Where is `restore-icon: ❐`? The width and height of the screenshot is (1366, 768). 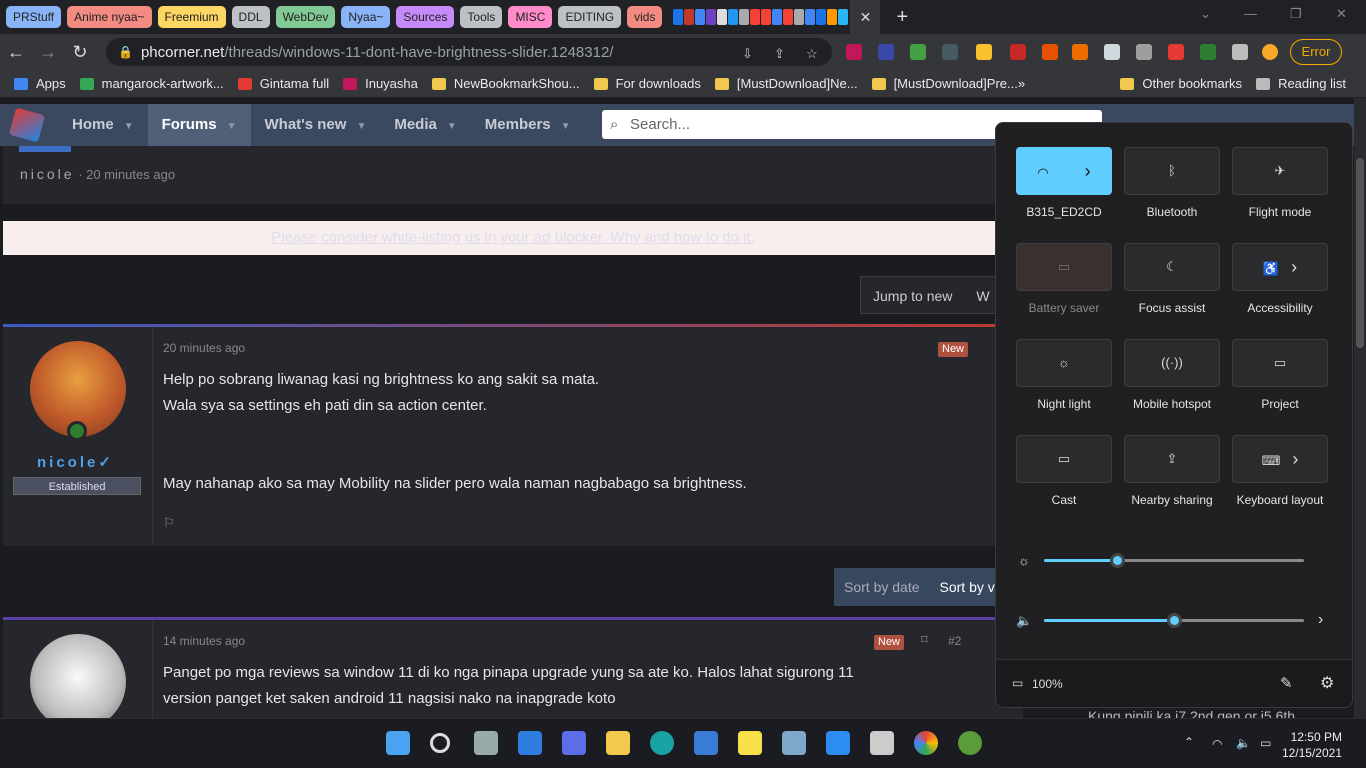
restore-icon: ❐ is located at coordinates (1296, 14).